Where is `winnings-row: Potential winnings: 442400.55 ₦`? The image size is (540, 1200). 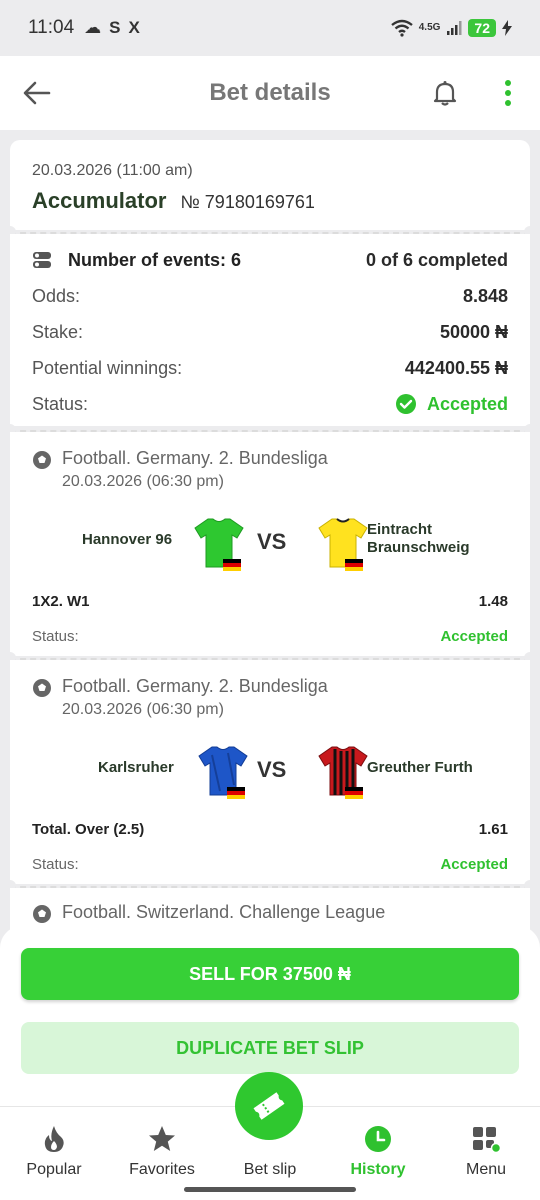
winnings-row: Potential winnings: 442400.55 ₦ is located at coordinates (270, 368).